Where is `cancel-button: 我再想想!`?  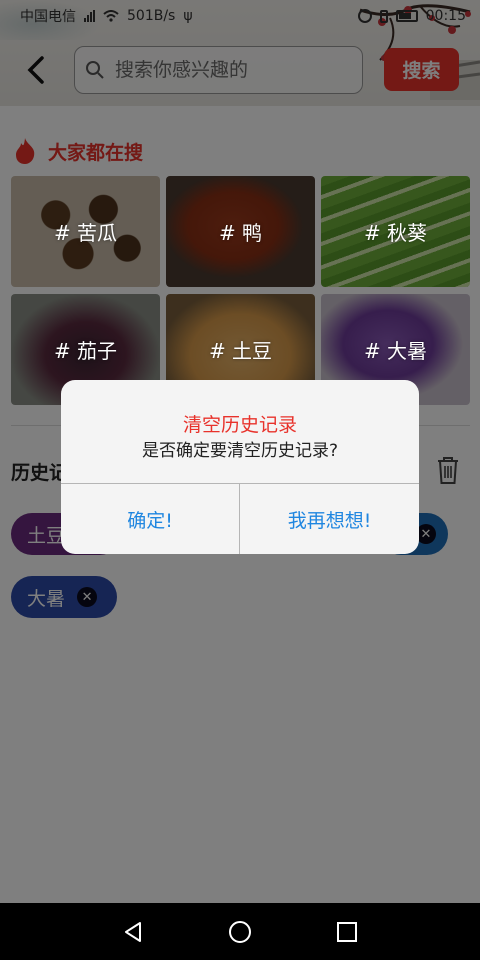
cancel-button: 我再想想! is located at coordinates (329, 519).